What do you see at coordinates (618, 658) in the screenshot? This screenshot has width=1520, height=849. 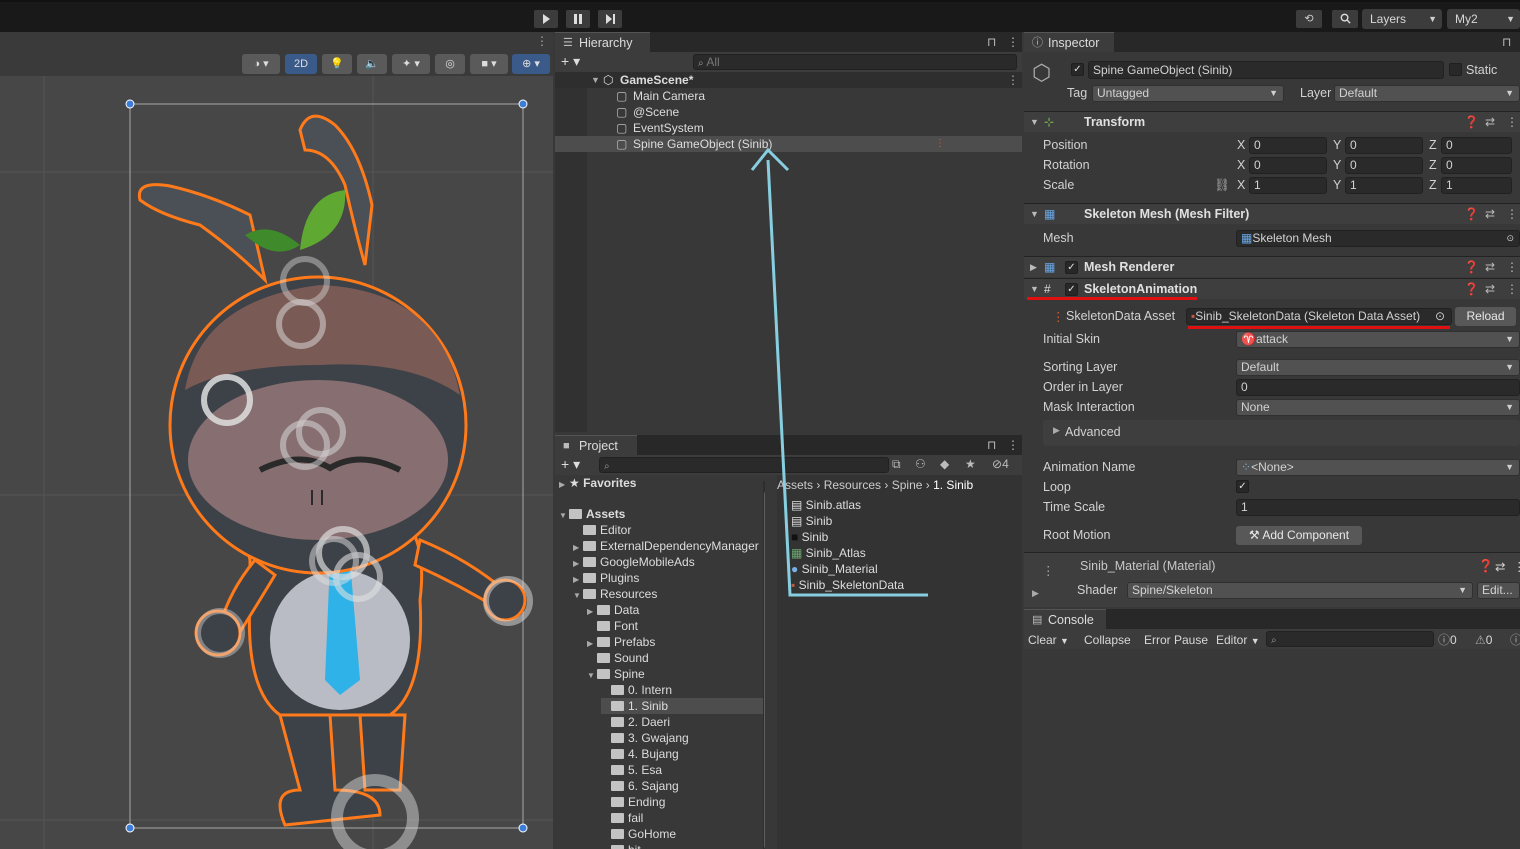 I see `tree-folder-row: Sound` at bounding box center [618, 658].